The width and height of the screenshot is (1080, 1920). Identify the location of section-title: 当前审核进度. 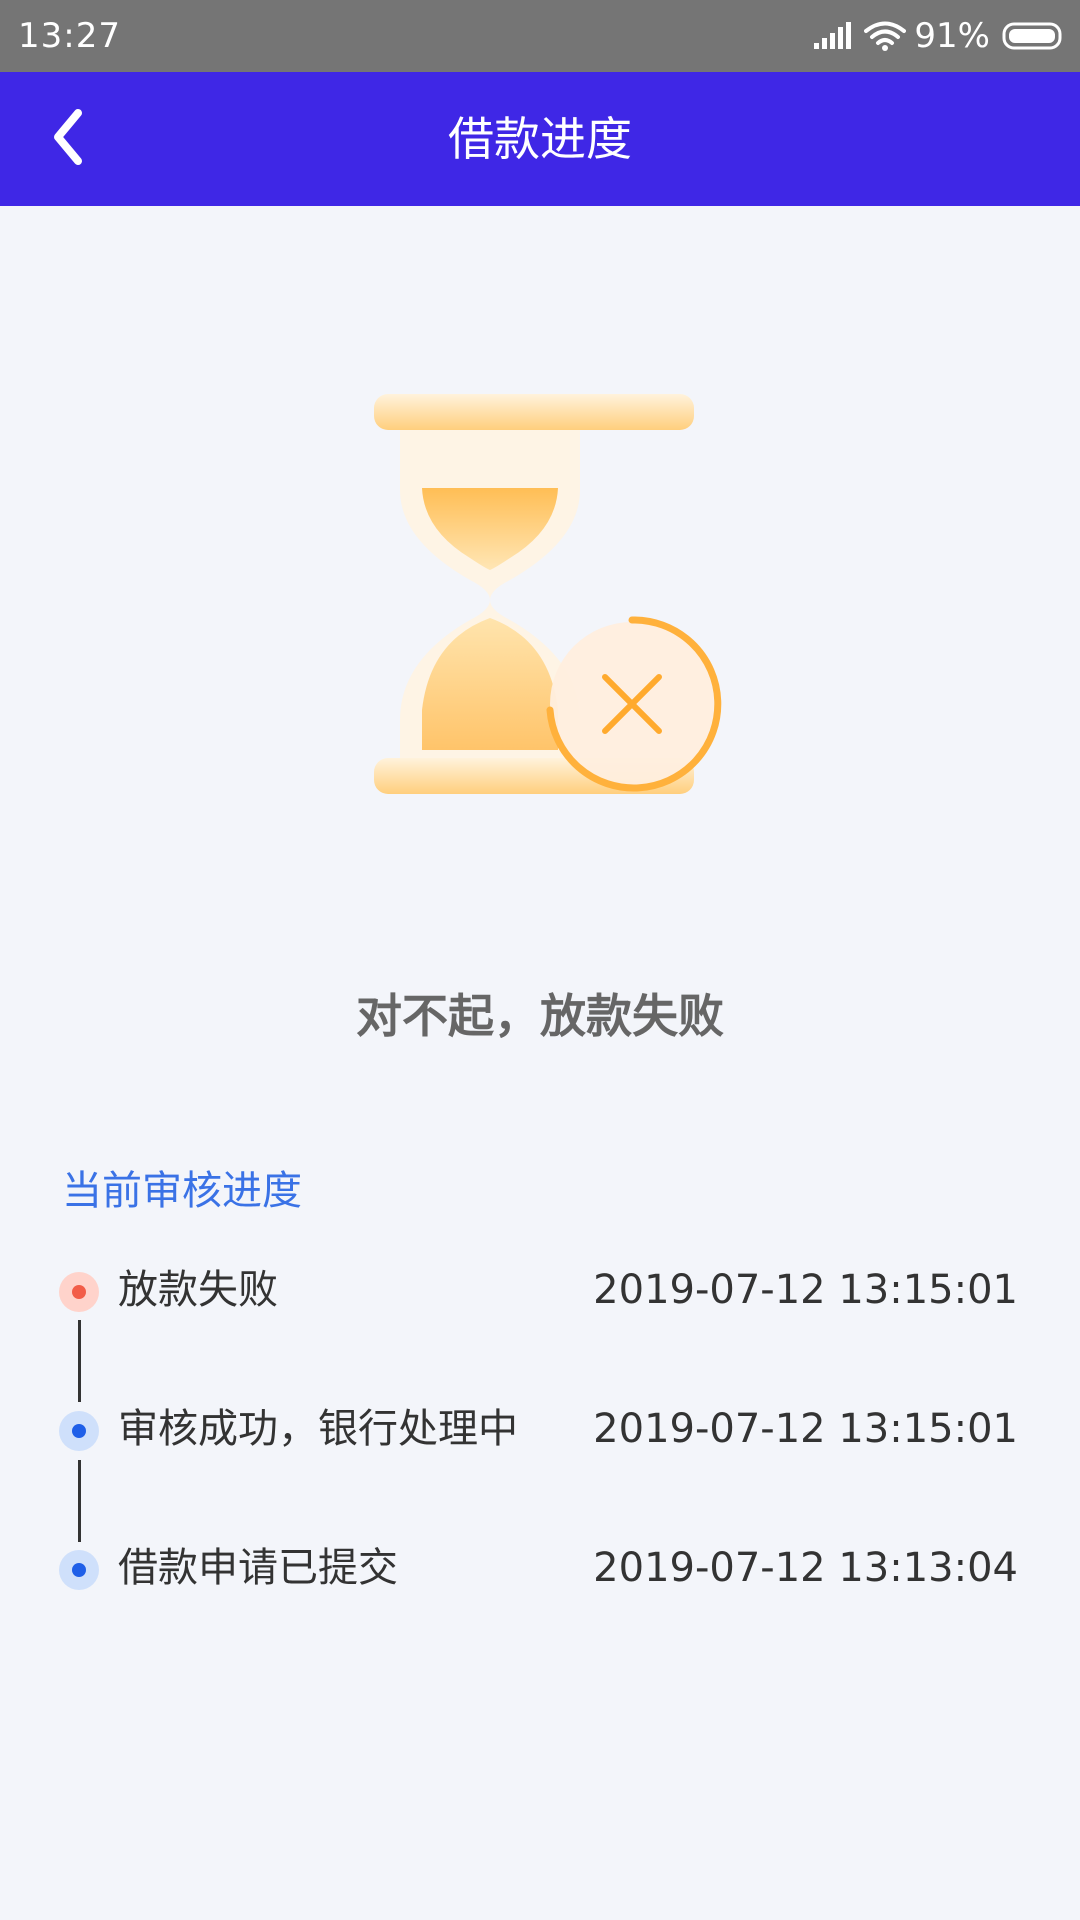
(182, 1191).